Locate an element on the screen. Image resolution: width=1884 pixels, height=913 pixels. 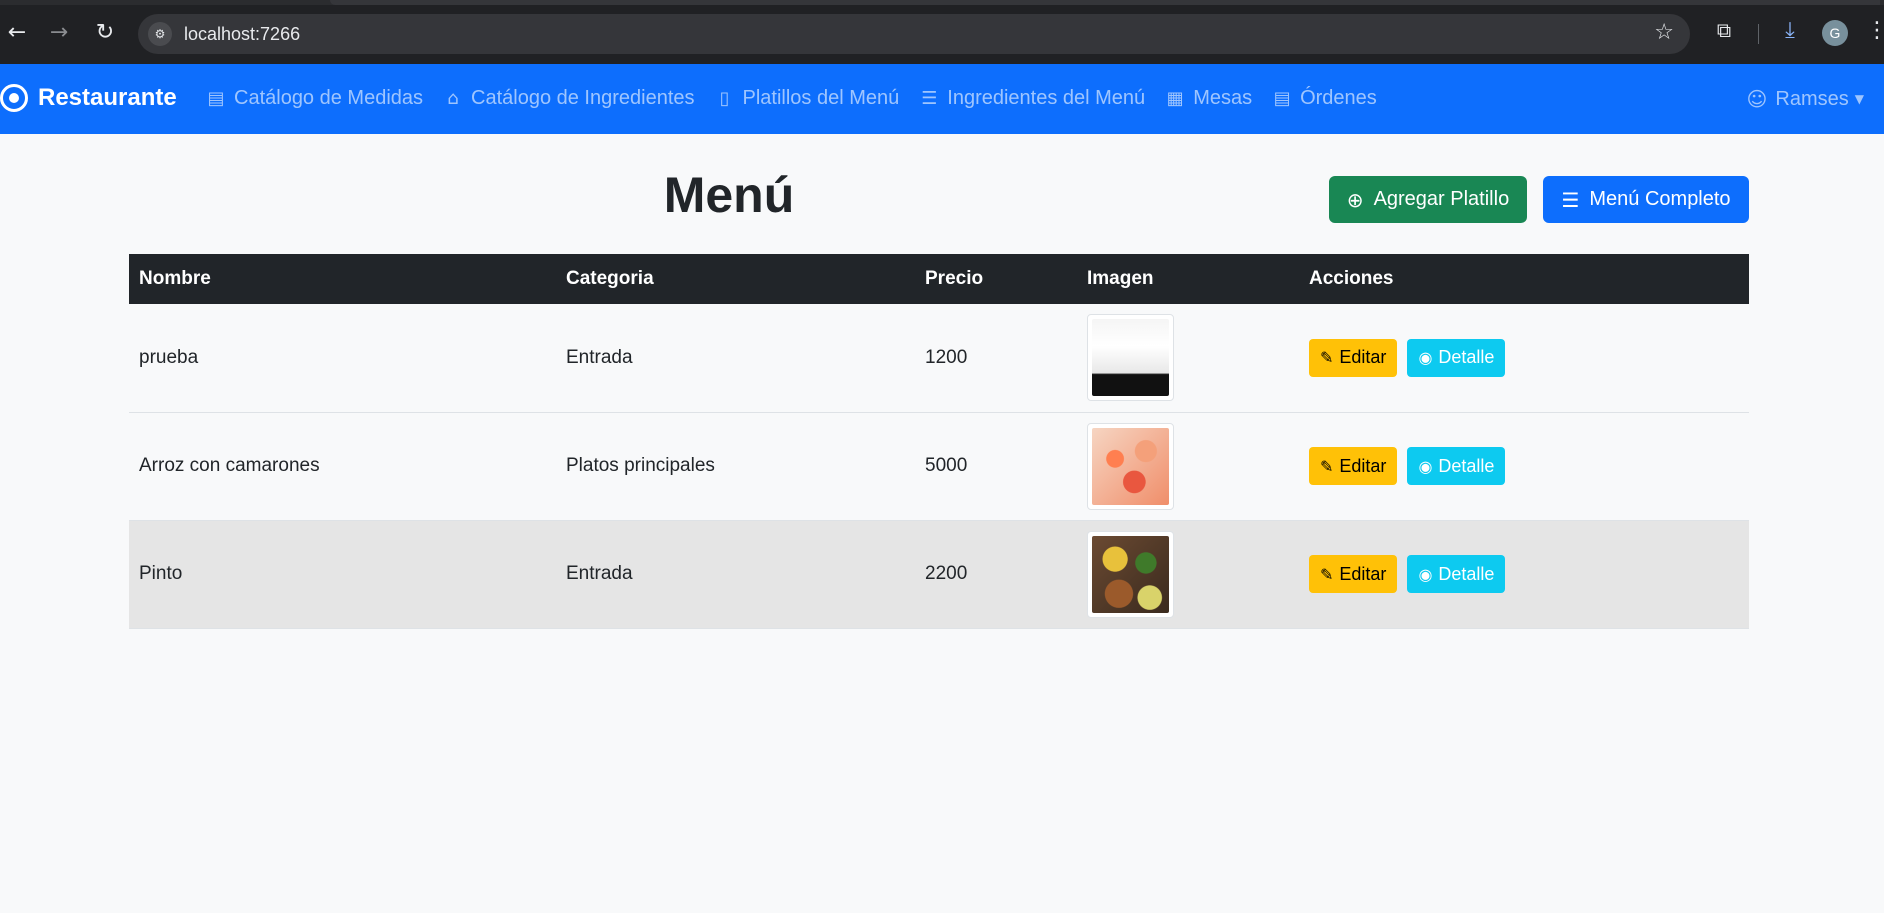
cell-nombre: Pinto is located at coordinates (342, 574).